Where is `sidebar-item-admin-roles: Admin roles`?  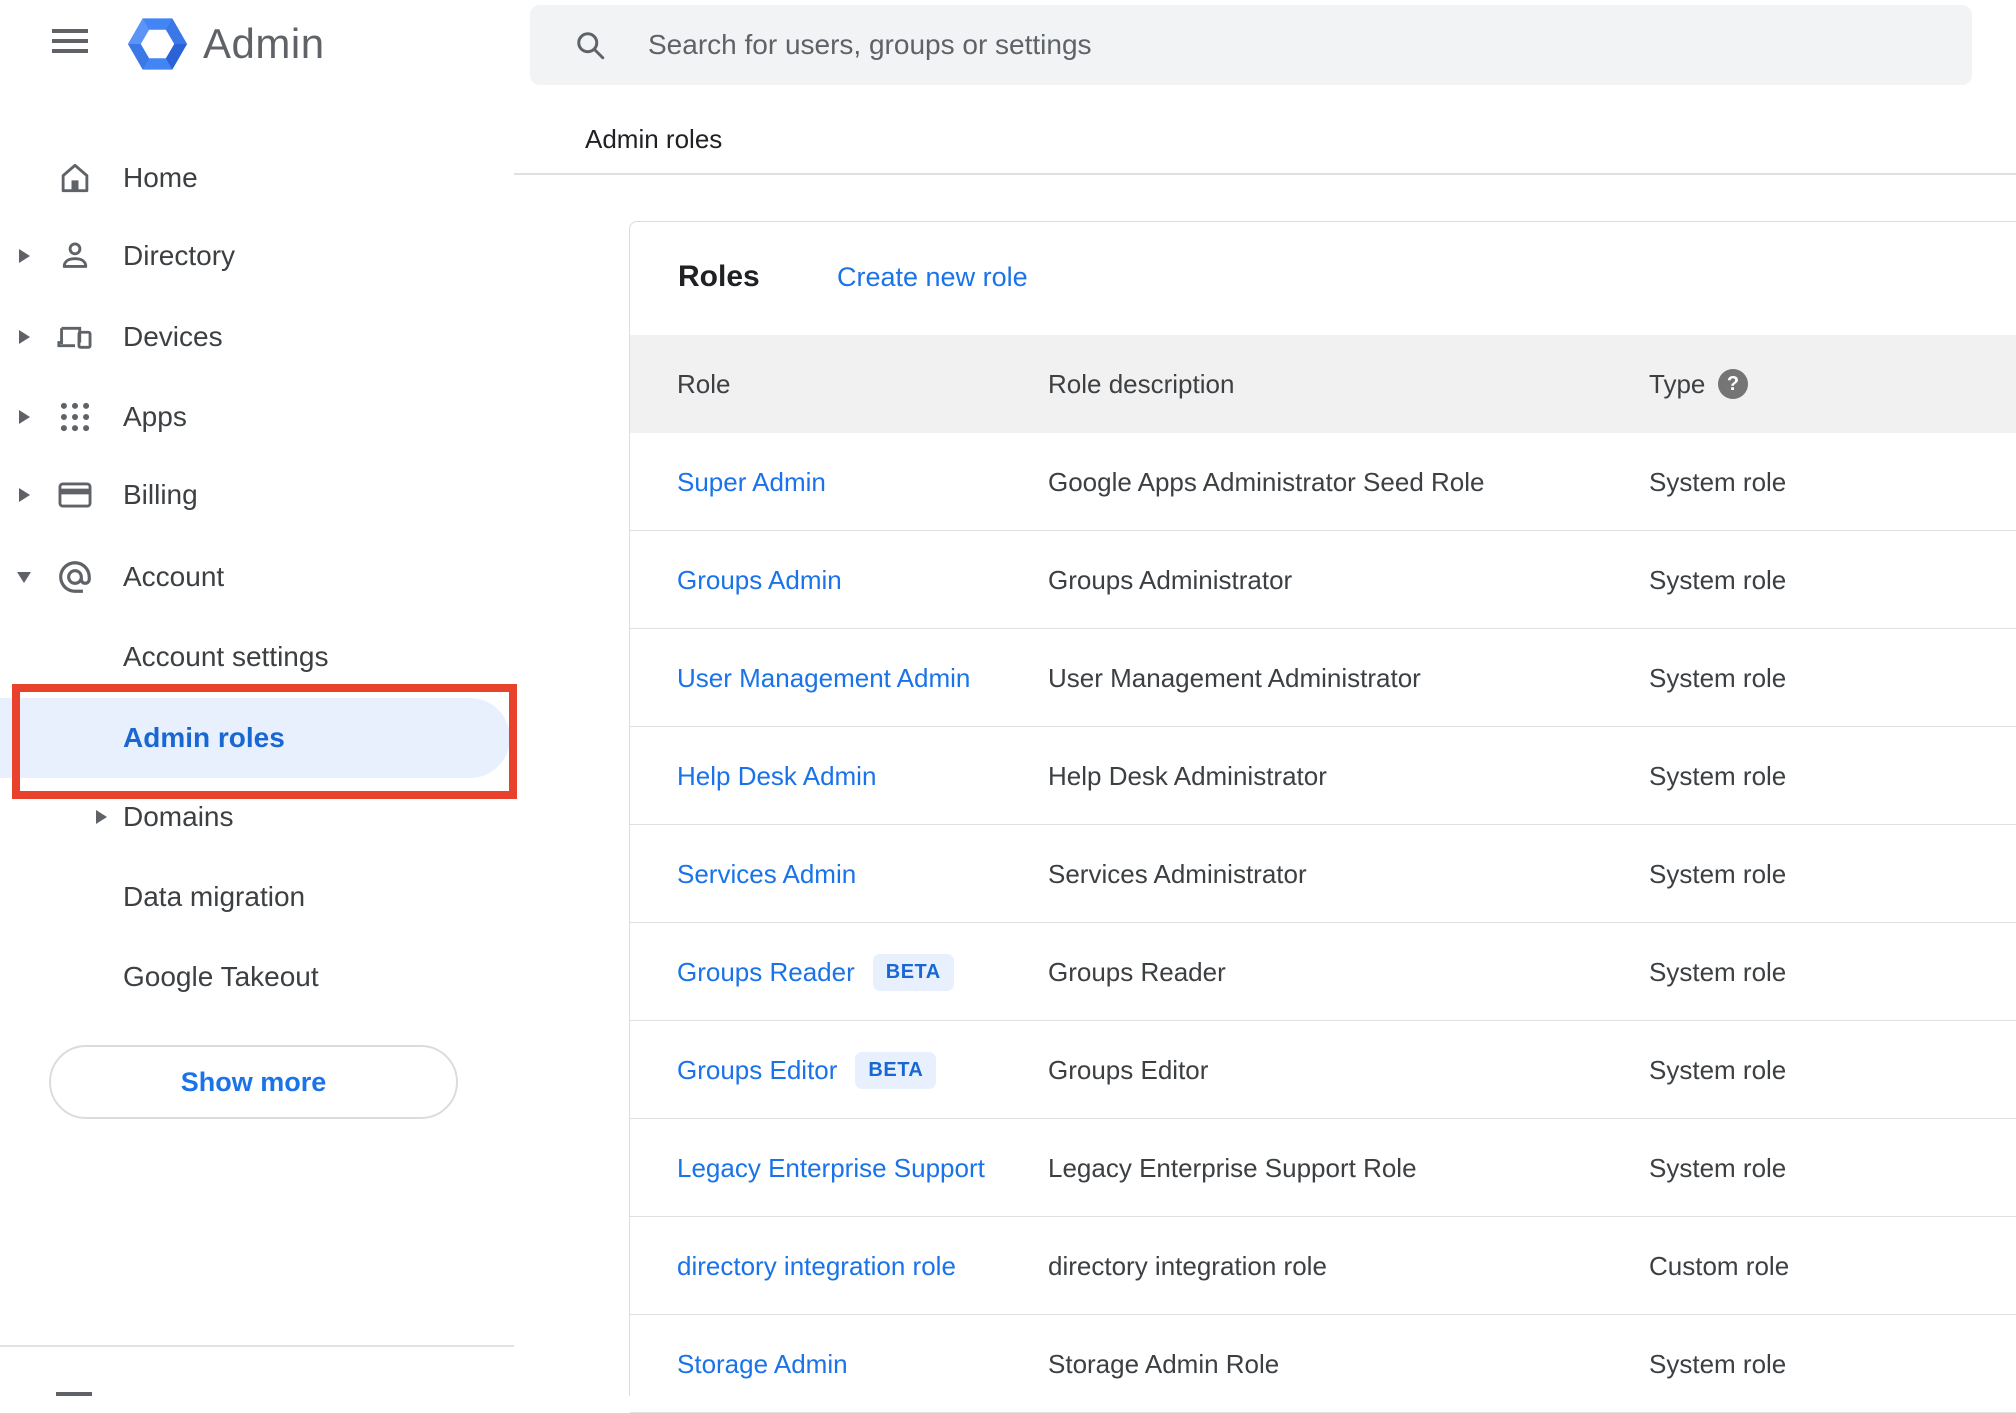 sidebar-item-admin-roles: Admin roles is located at coordinates (255, 738).